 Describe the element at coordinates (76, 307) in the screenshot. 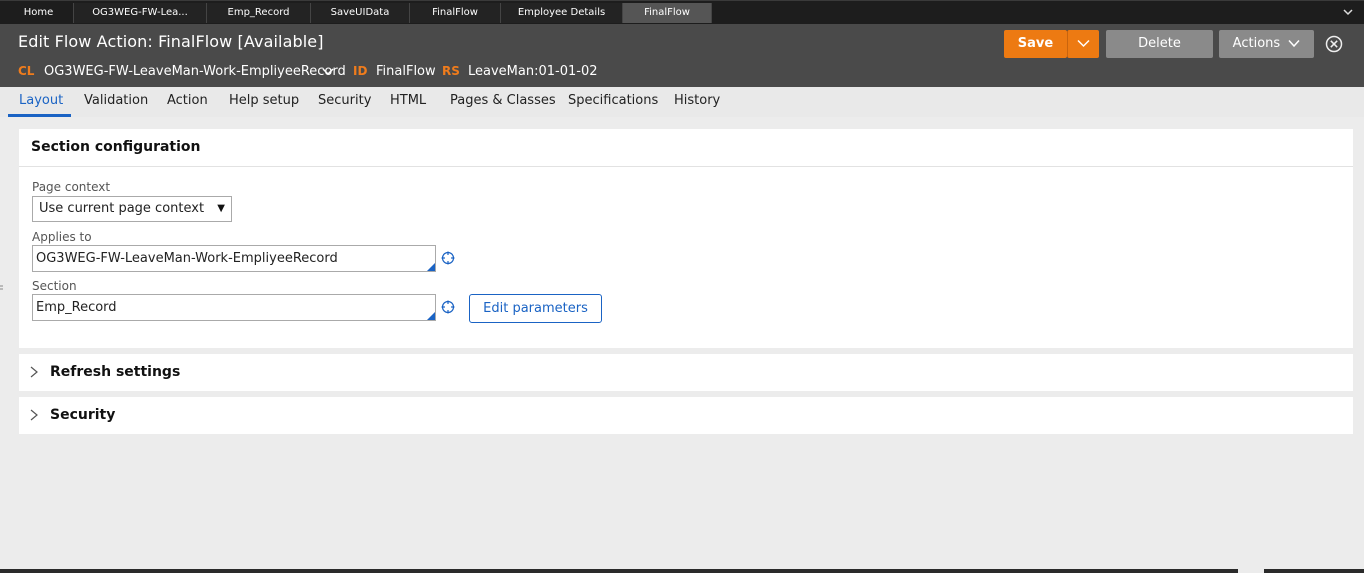

I see `section-value: Emp_Record` at that location.